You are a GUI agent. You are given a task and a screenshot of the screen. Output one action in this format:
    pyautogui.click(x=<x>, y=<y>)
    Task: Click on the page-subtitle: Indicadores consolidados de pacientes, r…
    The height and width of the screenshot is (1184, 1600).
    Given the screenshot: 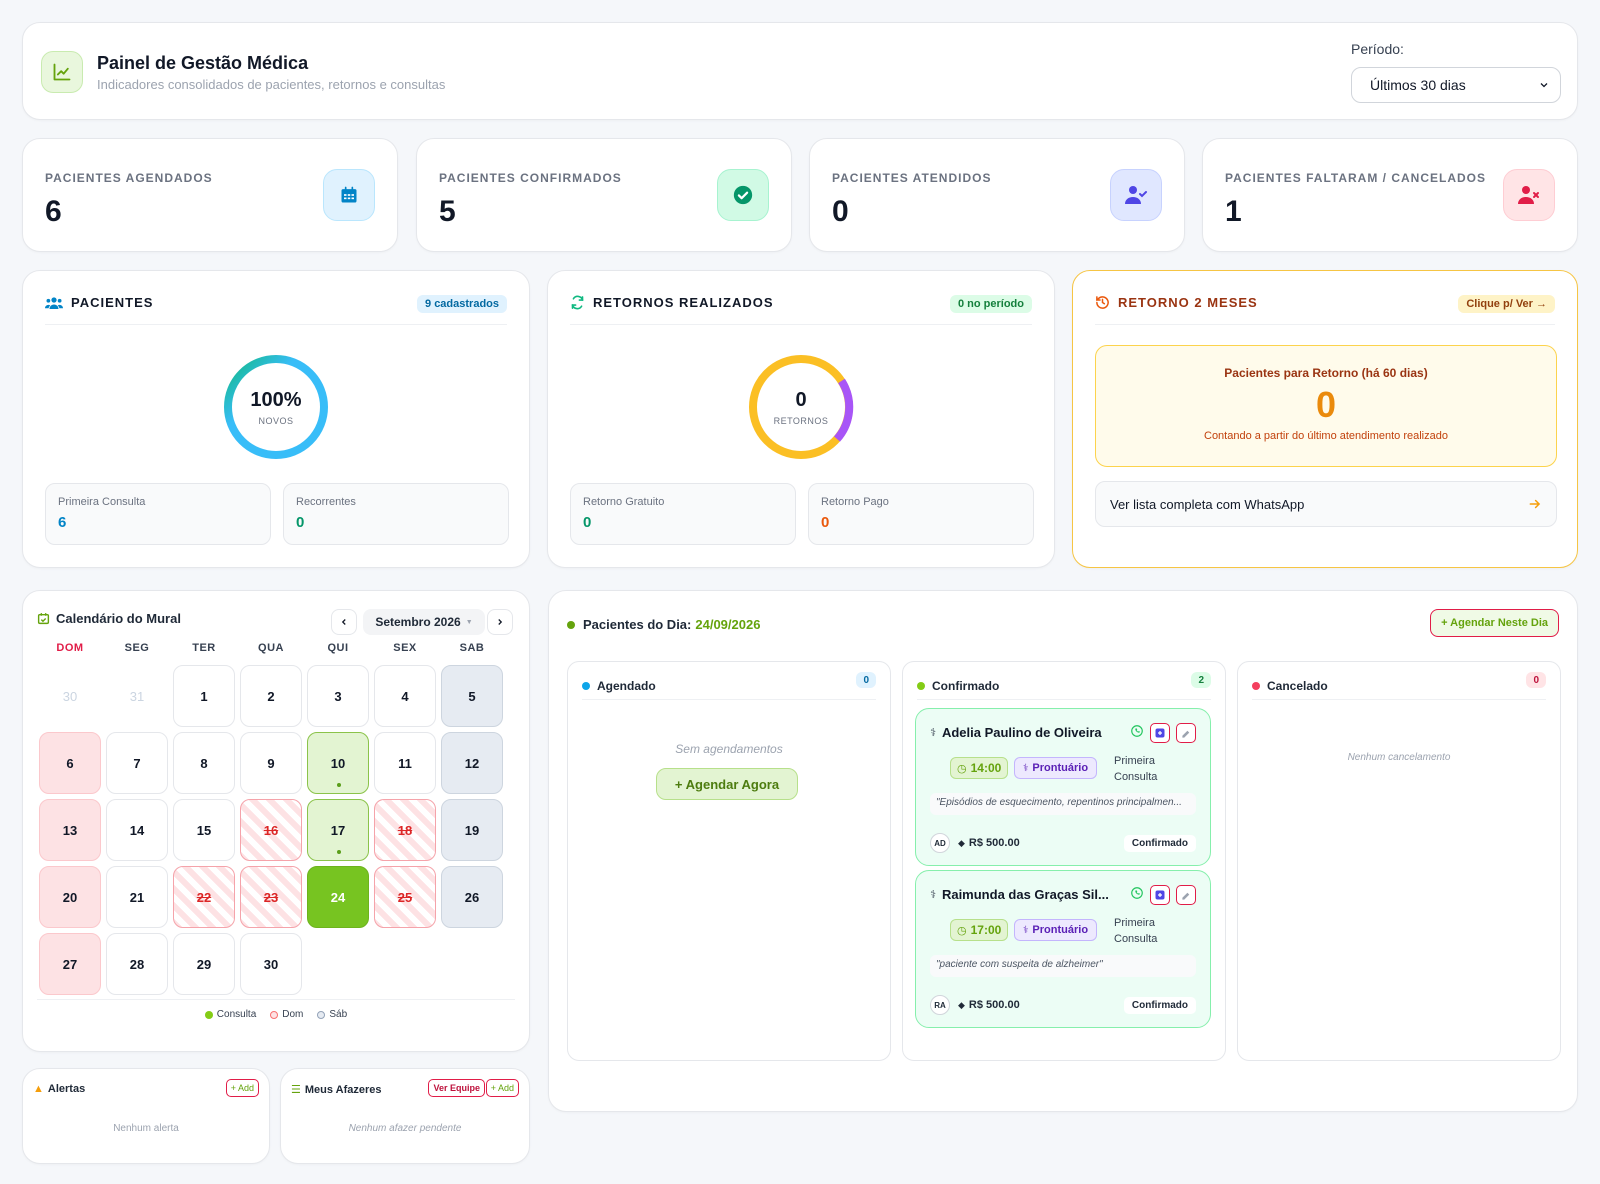 What is the action you would take?
    pyautogui.click(x=271, y=84)
    